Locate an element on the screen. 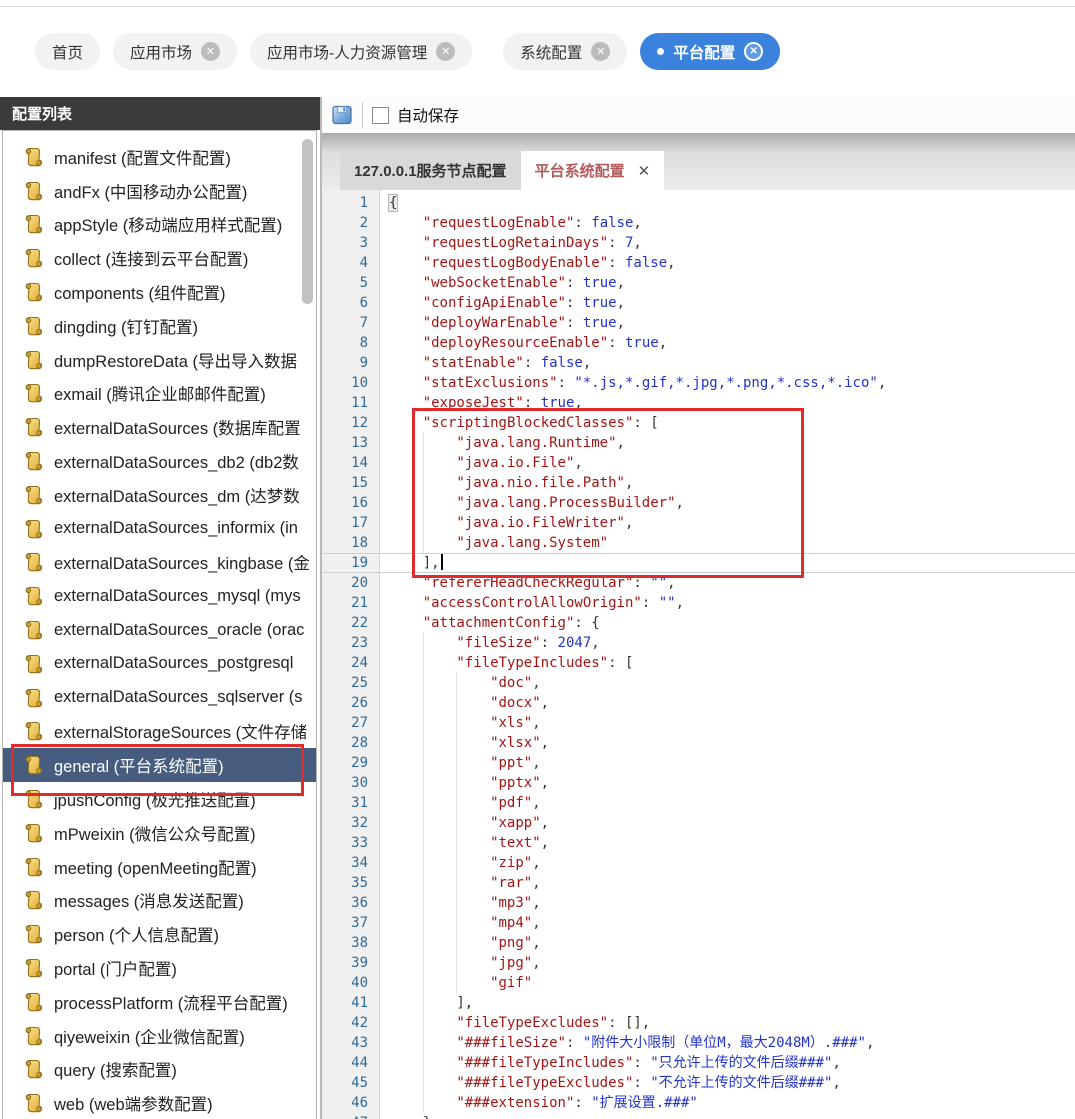 This screenshot has height=1119, width=1075. sidebar-item: dumpRestoreData (导出导入数据 is located at coordinates (159, 360).